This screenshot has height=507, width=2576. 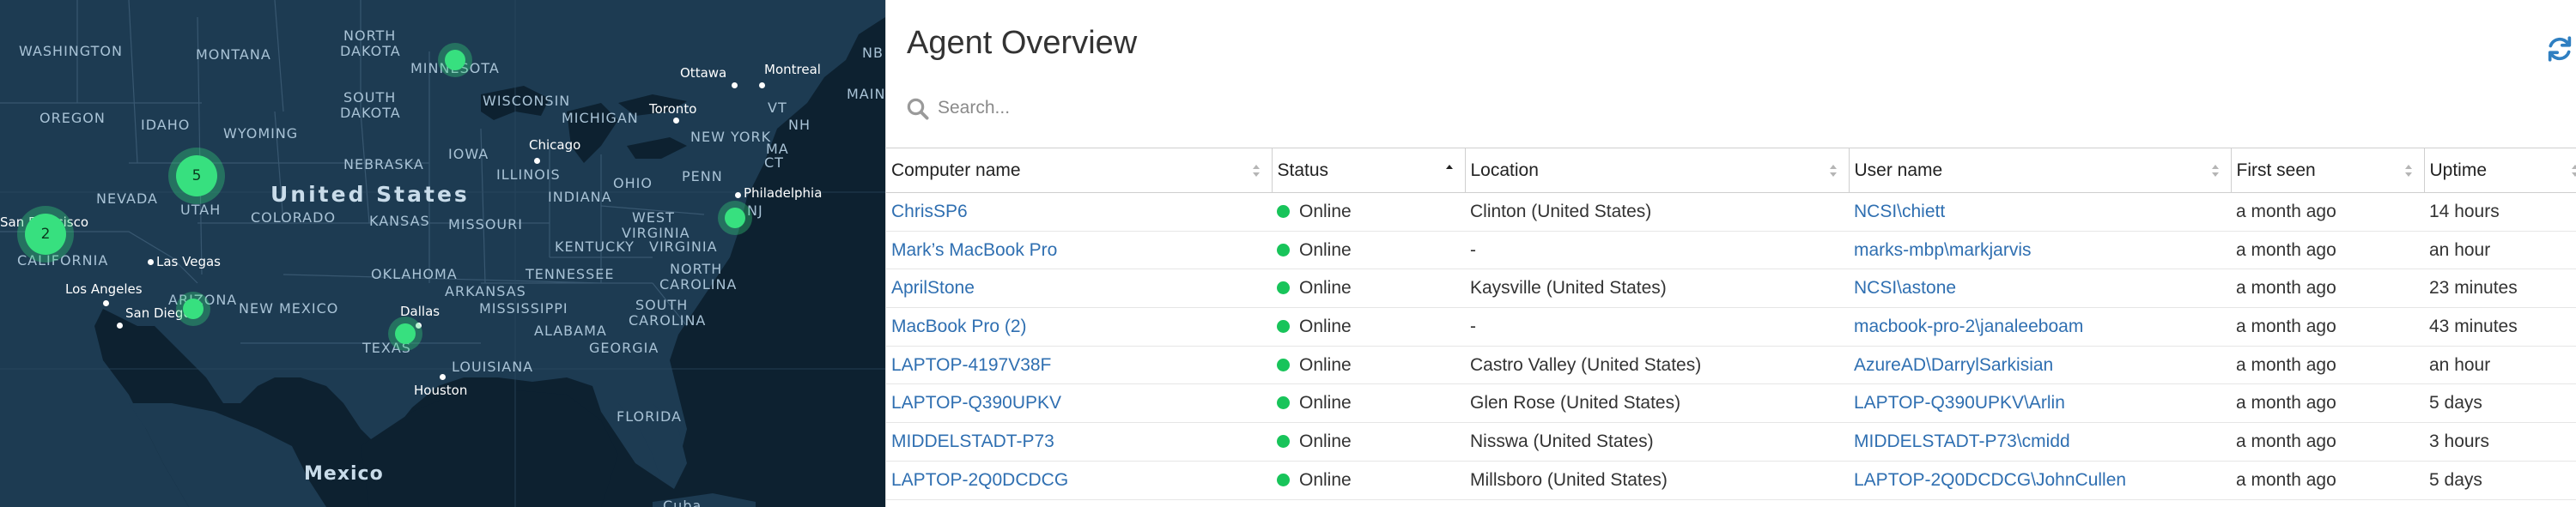 What do you see at coordinates (2040, 250) in the screenshot?
I see `user-name-link: marks-mbp\markjarvis` at bounding box center [2040, 250].